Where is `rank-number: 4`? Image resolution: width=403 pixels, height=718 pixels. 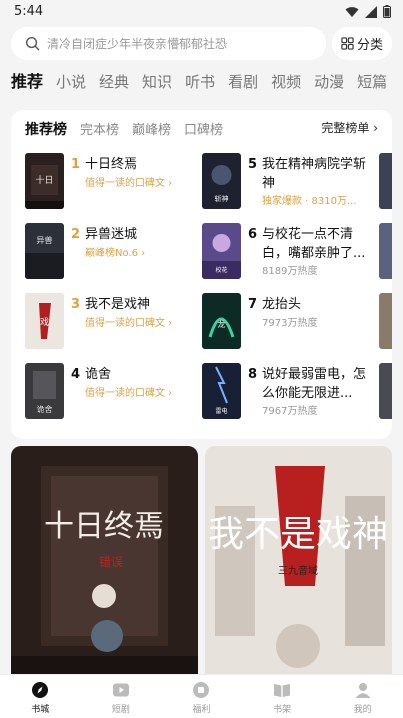 rank-number: 4 is located at coordinates (76, 374).